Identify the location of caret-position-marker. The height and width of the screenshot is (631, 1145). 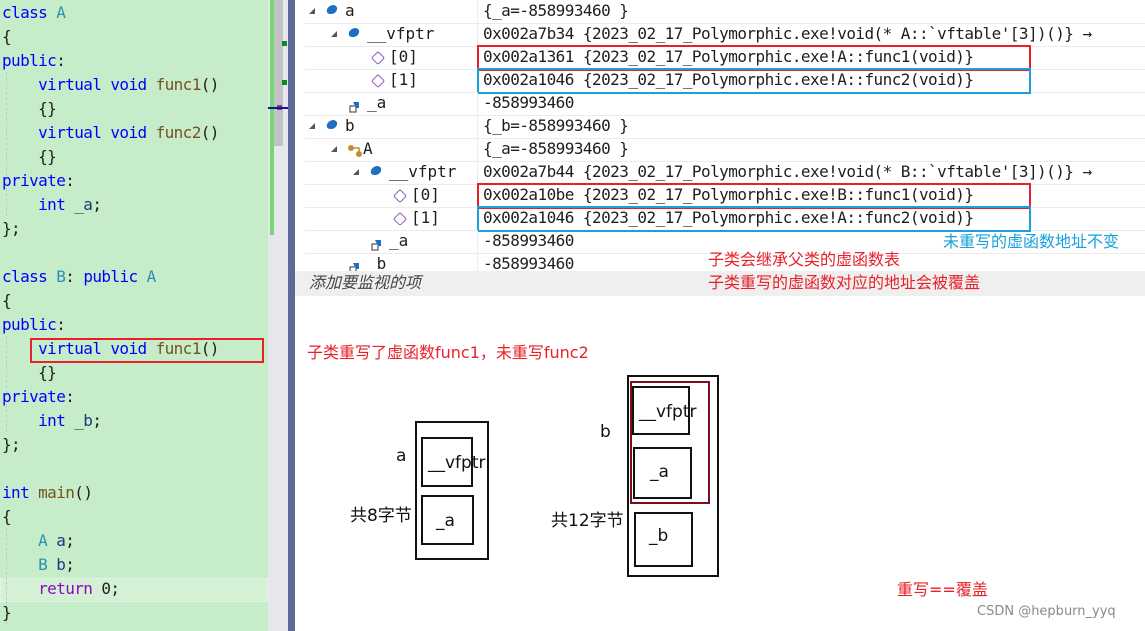
(278, 108).